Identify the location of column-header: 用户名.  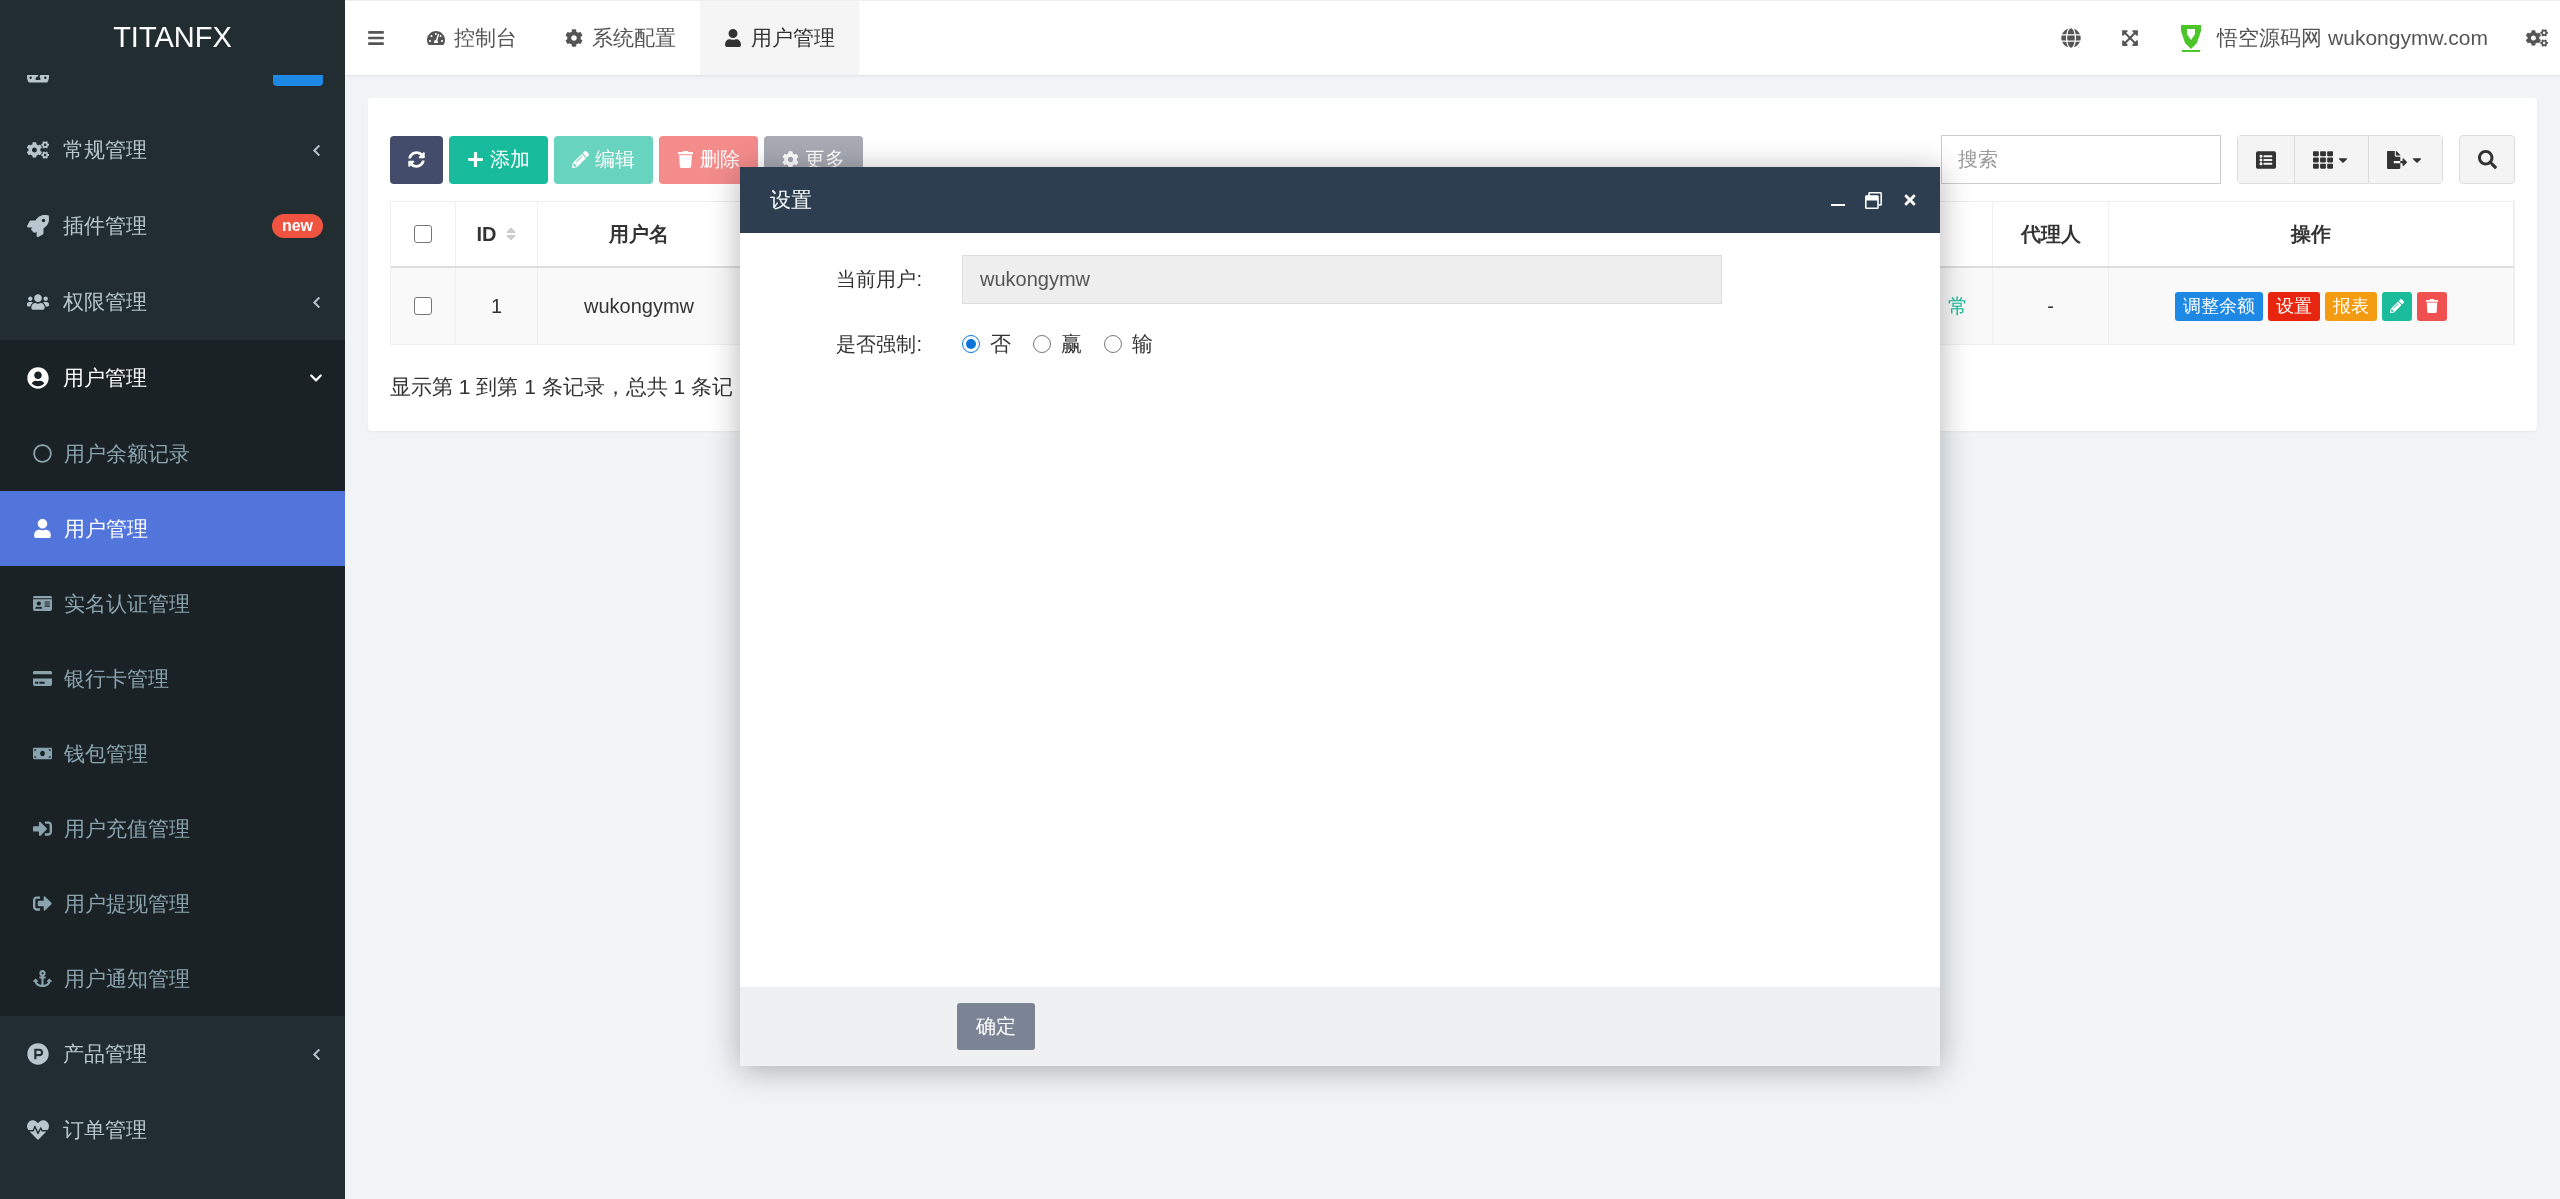
(639, 234).